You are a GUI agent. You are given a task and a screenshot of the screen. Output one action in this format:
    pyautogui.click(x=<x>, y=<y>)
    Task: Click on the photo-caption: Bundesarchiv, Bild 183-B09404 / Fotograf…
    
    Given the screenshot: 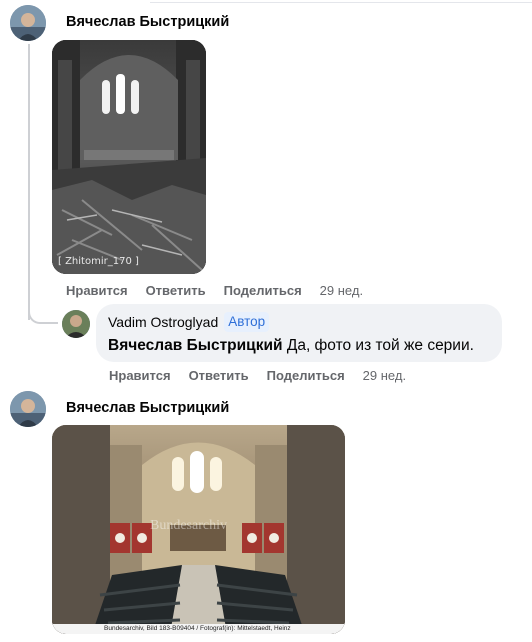 What is the action you would take?
    pyautogui.click(x=197, y=628)
    